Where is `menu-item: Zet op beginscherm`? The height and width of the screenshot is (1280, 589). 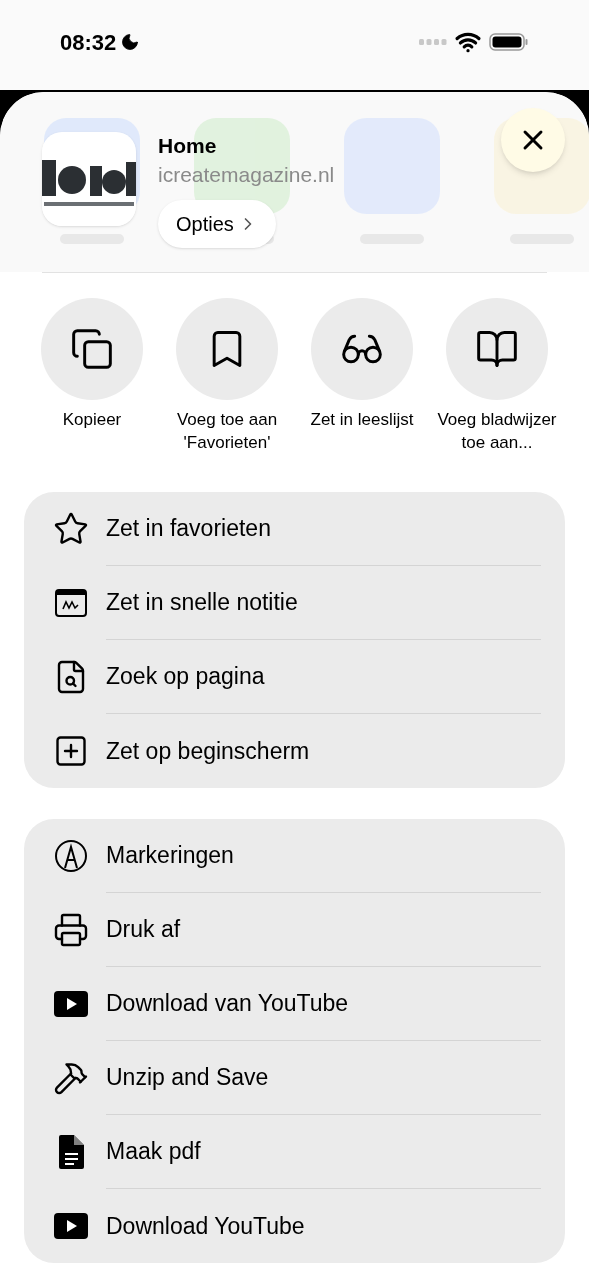 menu-item: Zet op beginscherm is located at coordinates (306, 751).